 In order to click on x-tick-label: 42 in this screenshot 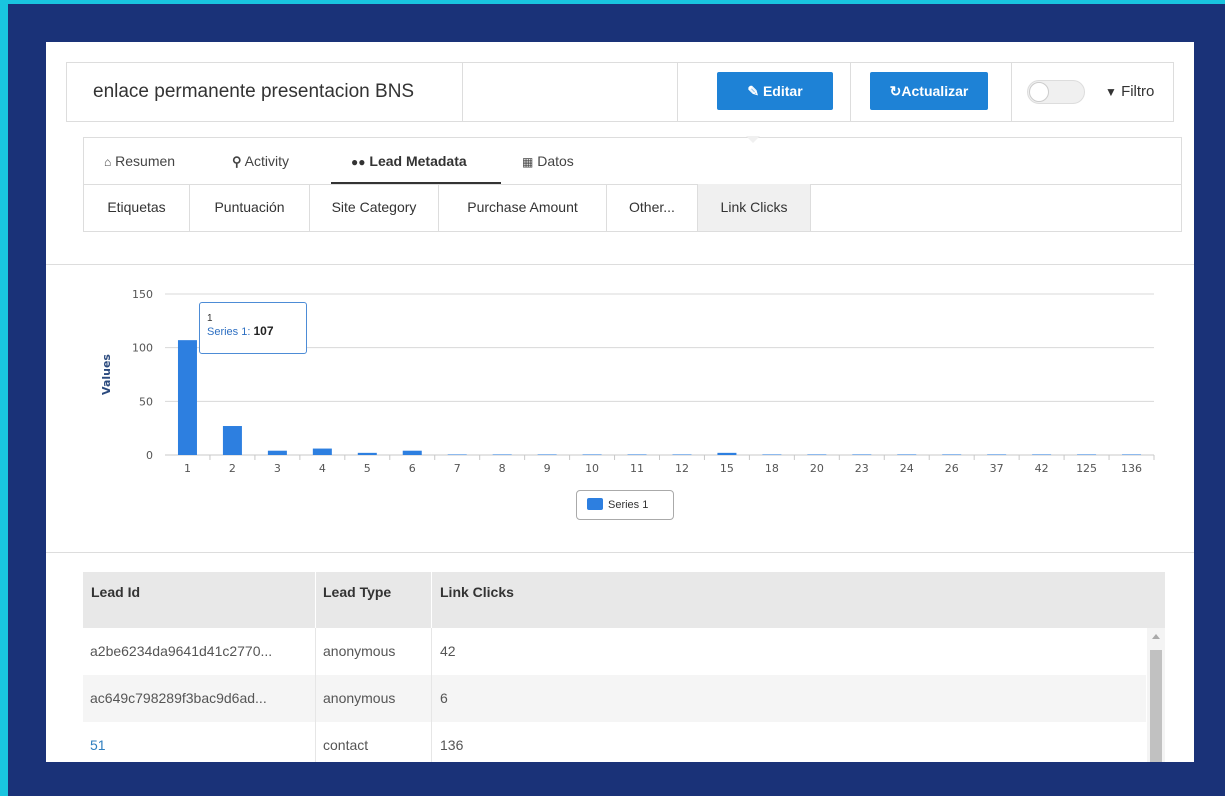, I will do `click(1042, 468)`.